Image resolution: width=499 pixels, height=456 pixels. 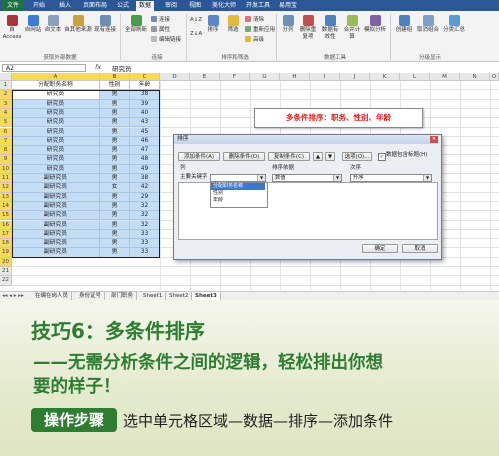 I want to click on group-button: 创建组, so click(x=404, y=24).